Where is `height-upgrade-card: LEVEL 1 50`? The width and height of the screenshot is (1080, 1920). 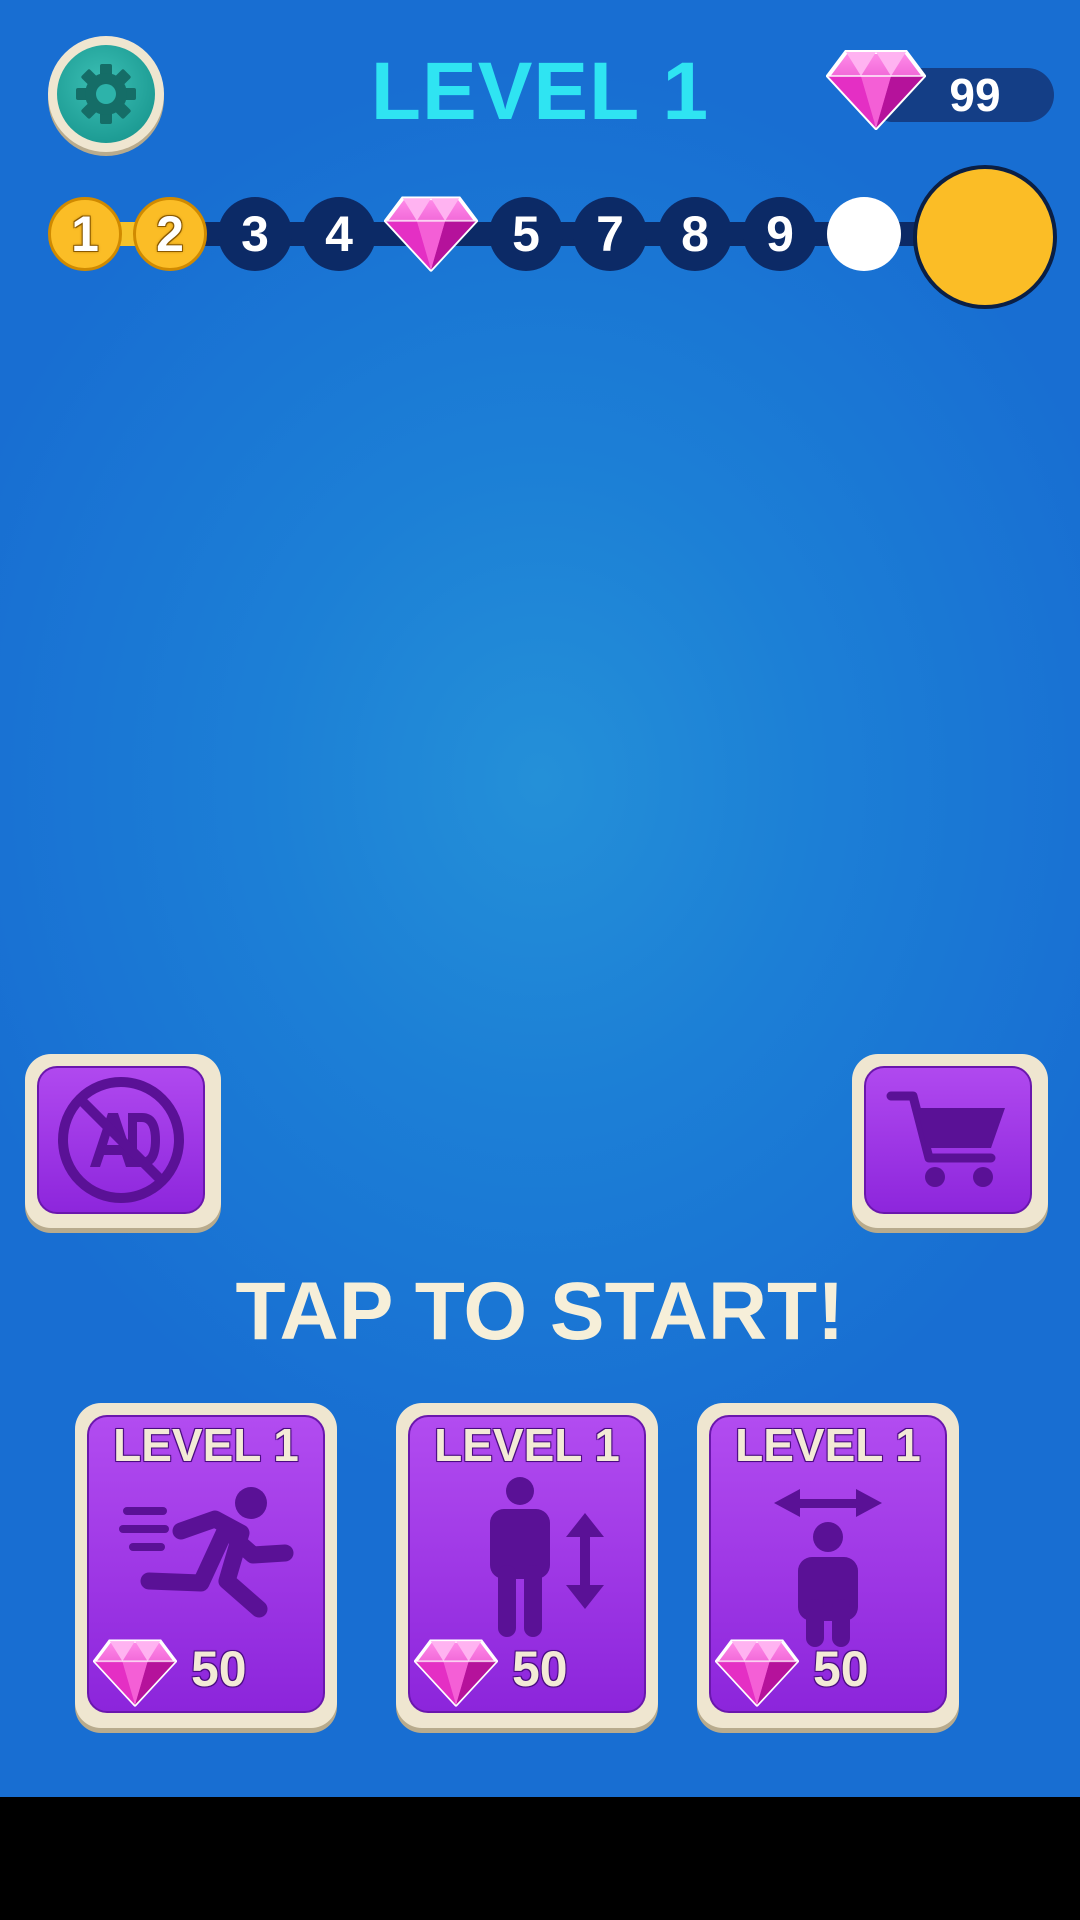 height-upgrade-card: LEVEL 1 50 is located at coordinates (527, 1565).